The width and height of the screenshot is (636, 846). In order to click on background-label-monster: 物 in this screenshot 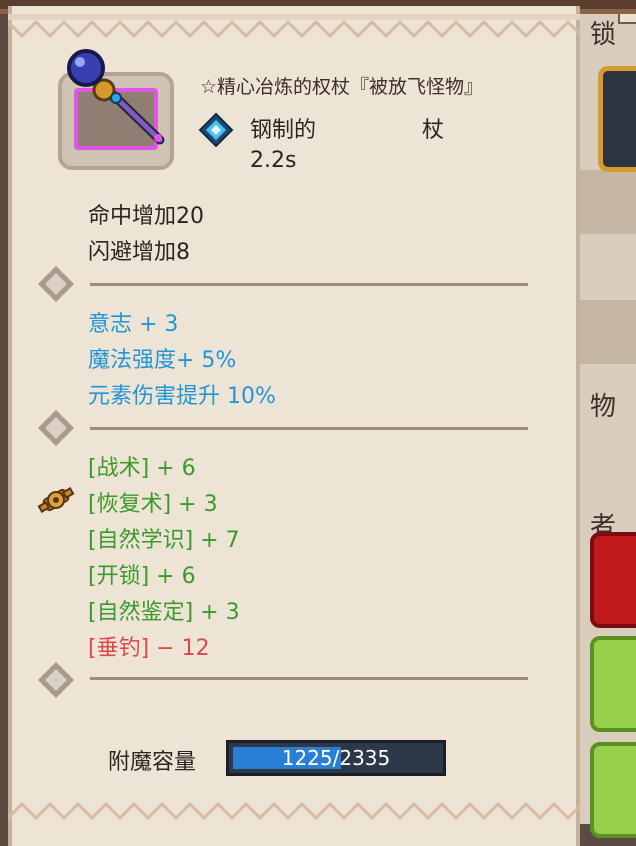, I will do `click(603, 407)`.